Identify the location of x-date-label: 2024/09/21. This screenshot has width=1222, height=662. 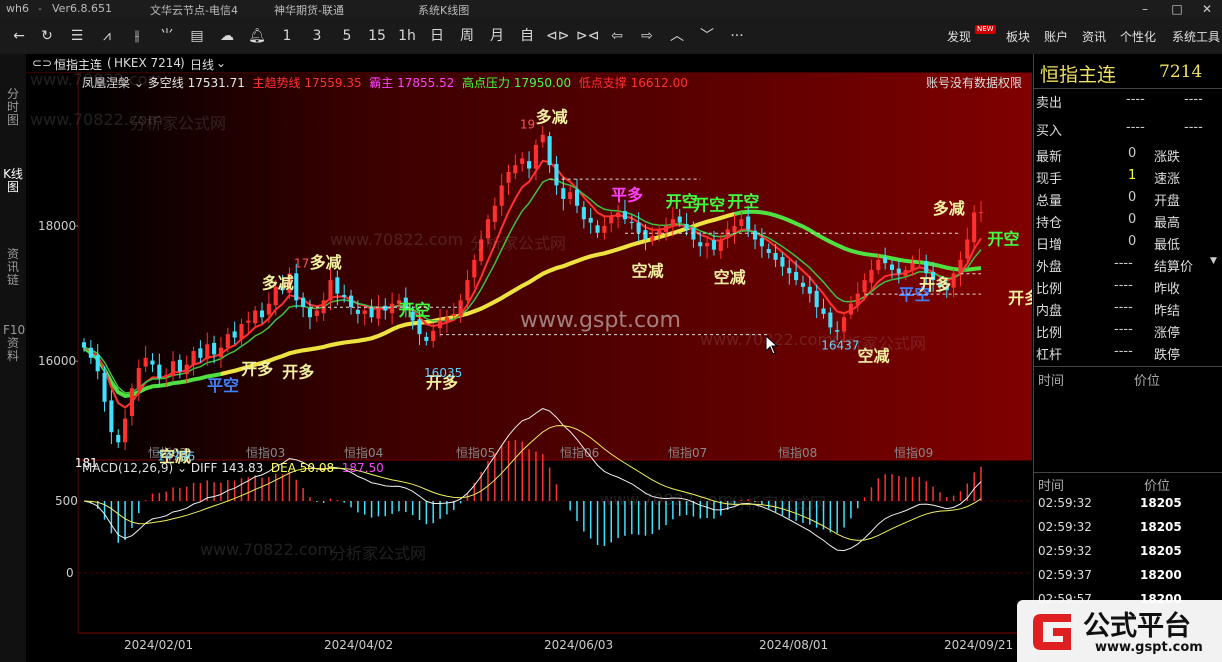
(978, 645).